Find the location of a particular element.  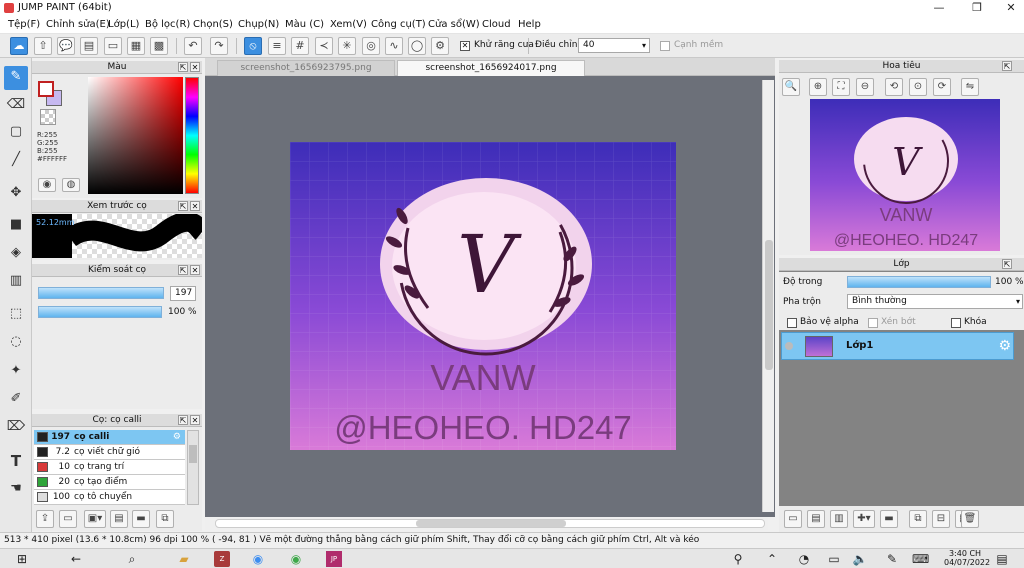

brush-row: 20 cọ tạo điểm is located at coordinates (109, 482).